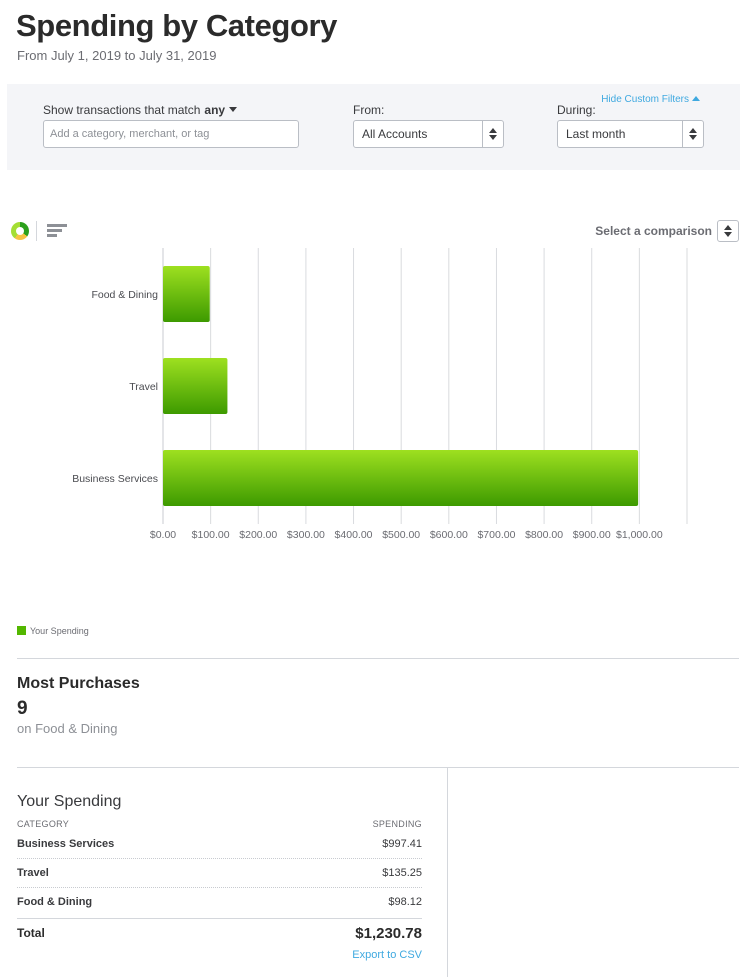  What do you see at coordinates (576, 110) in the screenshot?
I see `during-label: During:` at bounding box center [576, 110].